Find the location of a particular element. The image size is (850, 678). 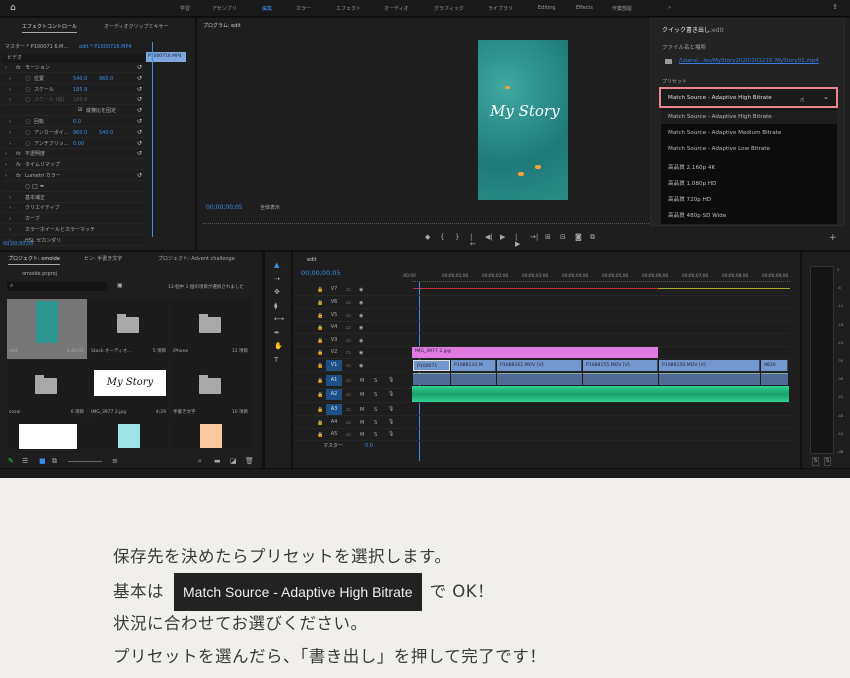

program-timecode: 00;00;00;05 is located at coordinates (224, 208).